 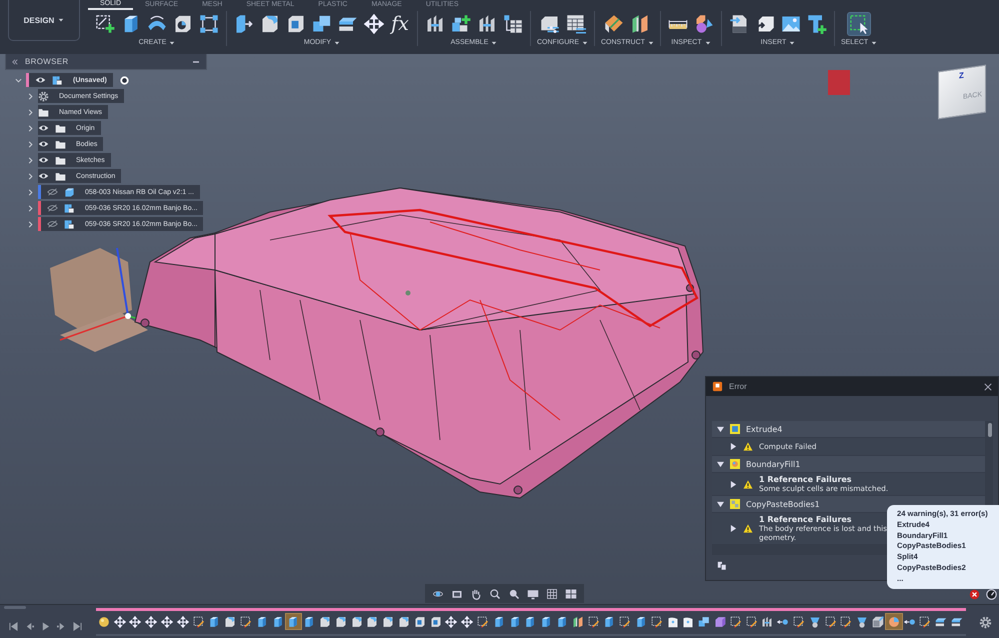 I want to click on error-status-icon, so click(x=974, y=594).